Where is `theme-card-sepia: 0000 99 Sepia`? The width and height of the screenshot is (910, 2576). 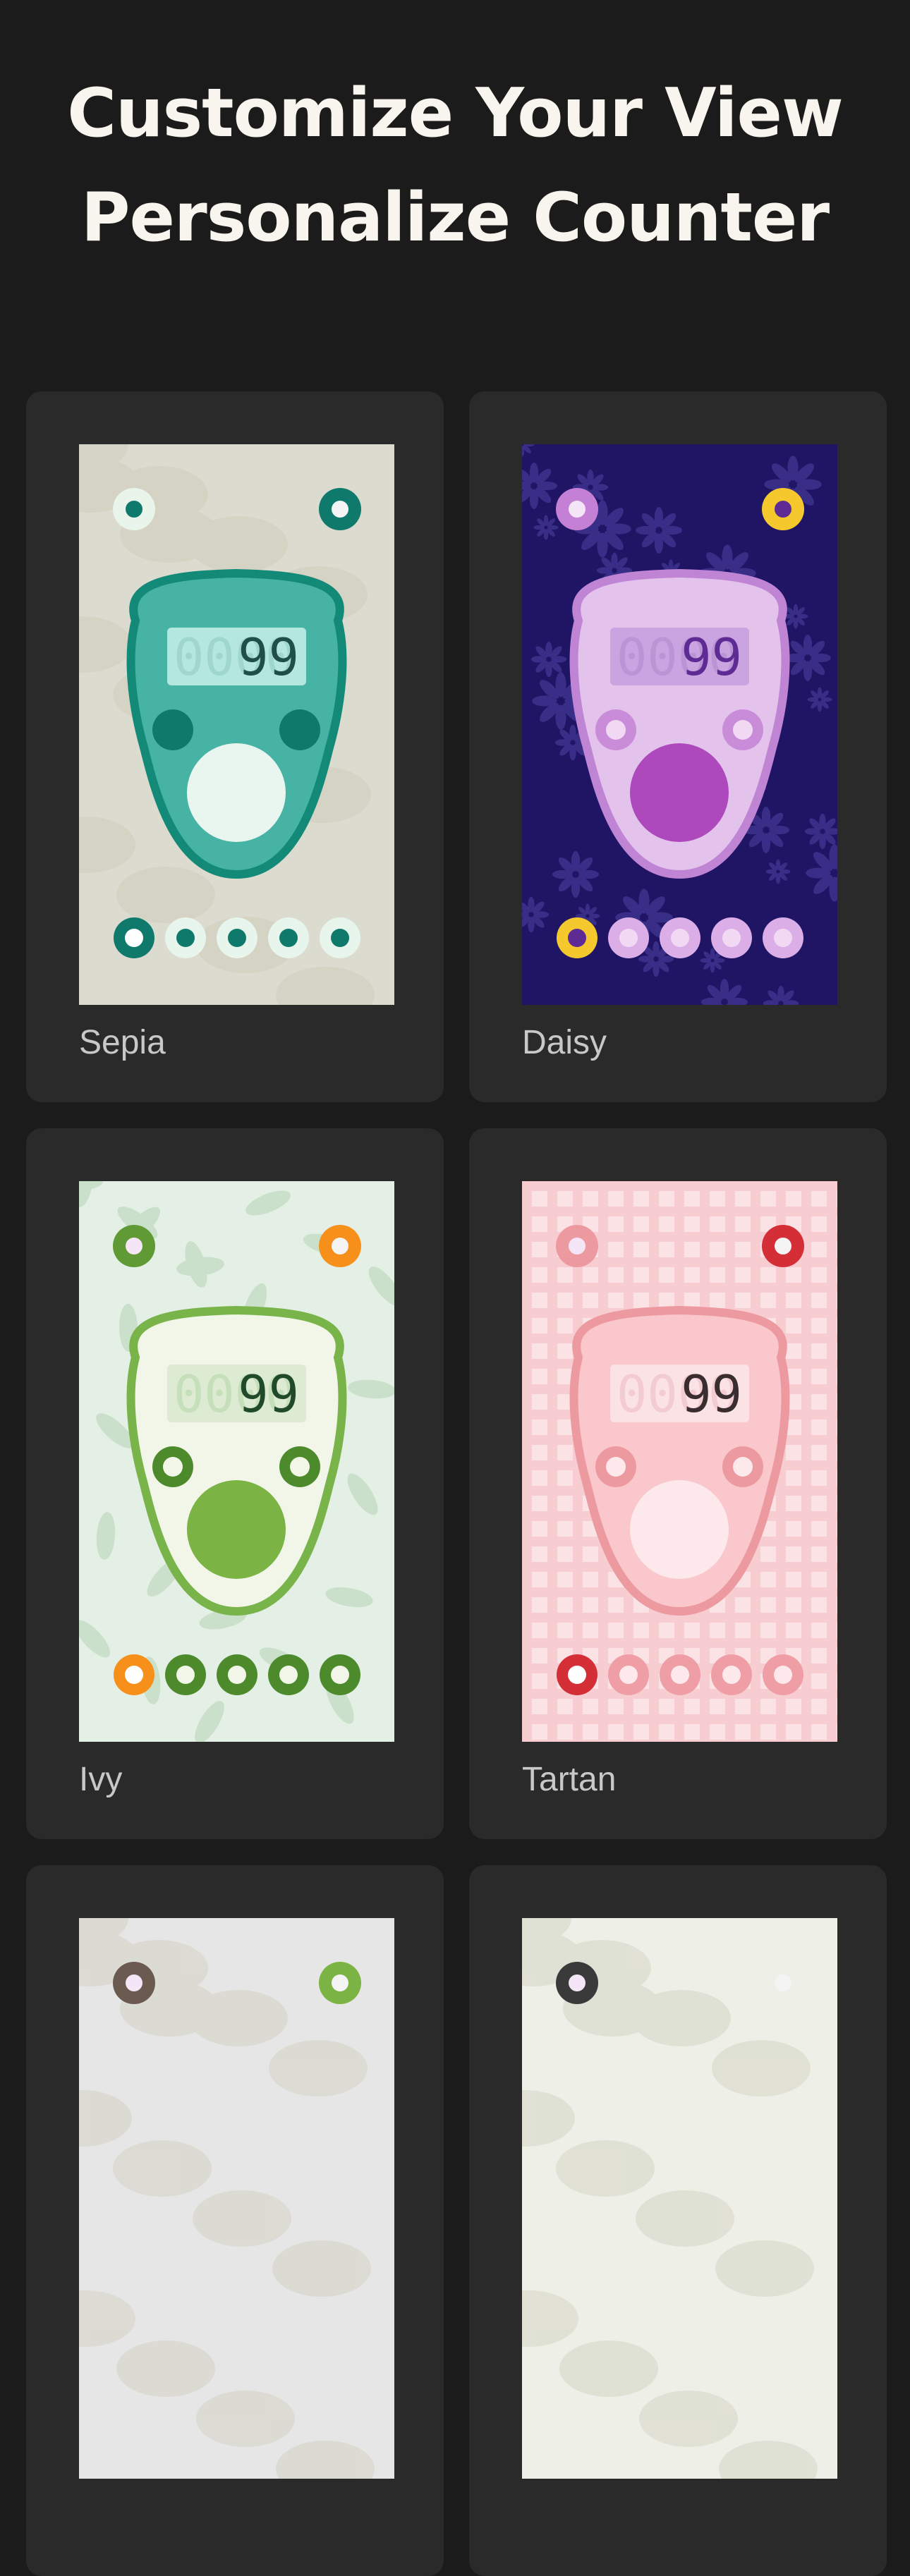
theme-card-sepia: 0000 99 Sepia is located at coordinates (235, 747).